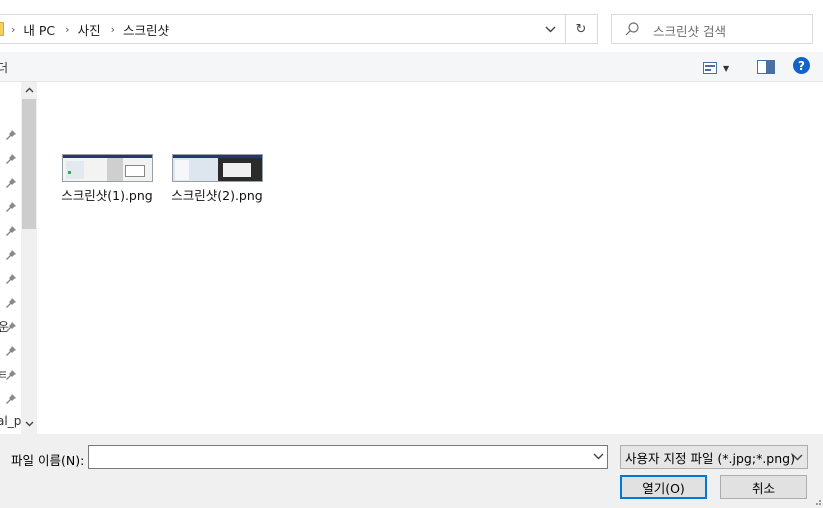  I want to click on toolbar-item-partial: 더, so click(4, 67).